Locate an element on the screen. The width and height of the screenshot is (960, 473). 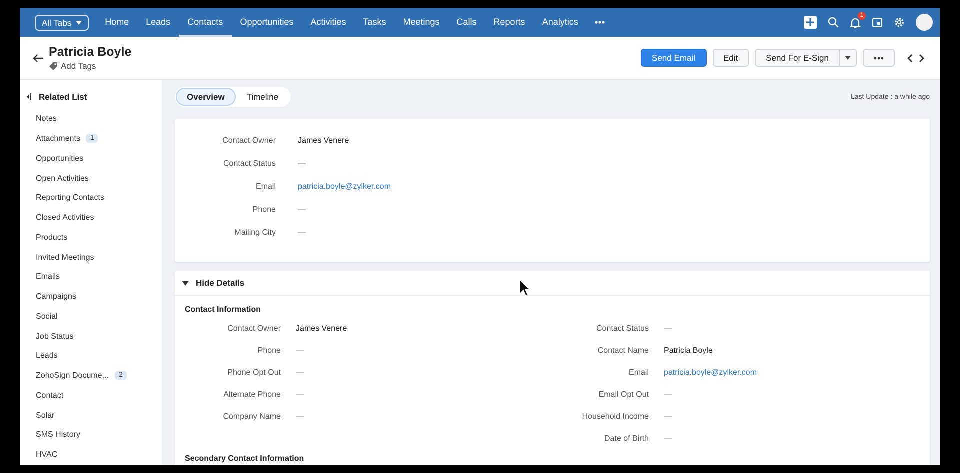
mouse-pointer-icon is located at coordinates (525, 288).